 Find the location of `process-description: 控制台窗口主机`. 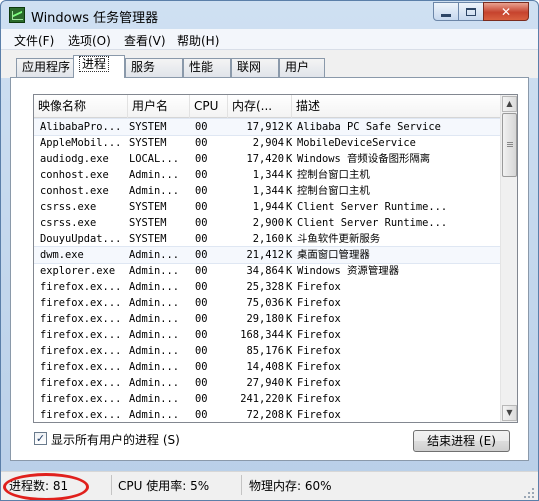

process-description: 控制台窗口主机 is located at coordinates (333, 191).